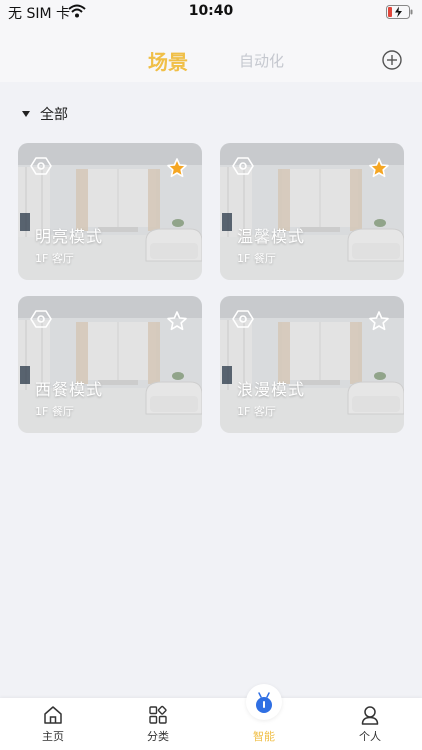 The image size is (422, 750). Describe the element at coordinates (168, 60) in the screenshot. I see `tab-scenes: 场景` at that location.